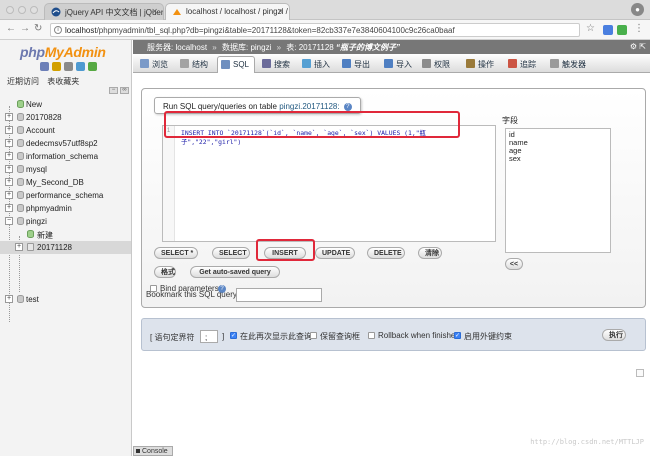  What do you see at coordinates (478, 64) in the screenshot?
I see `tab-operations: 操作` at bounding box center [478, 64].